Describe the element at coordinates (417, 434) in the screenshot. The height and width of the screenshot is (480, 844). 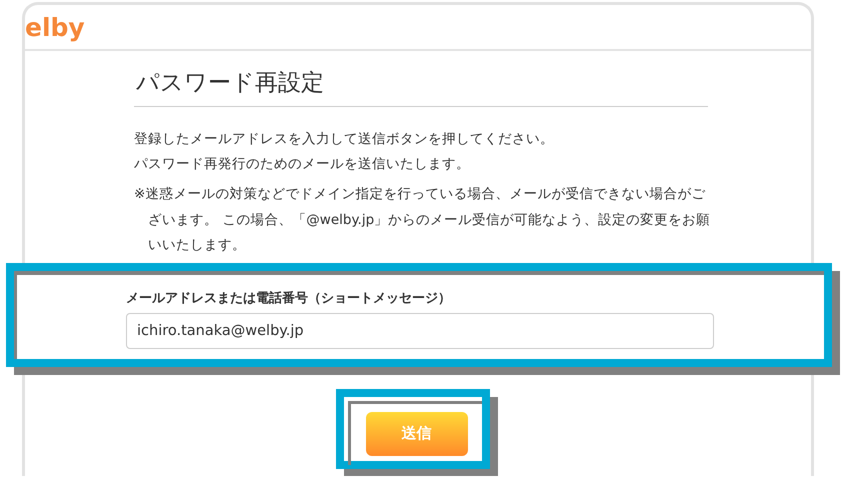
I see `submit-button: 送信` at that location.